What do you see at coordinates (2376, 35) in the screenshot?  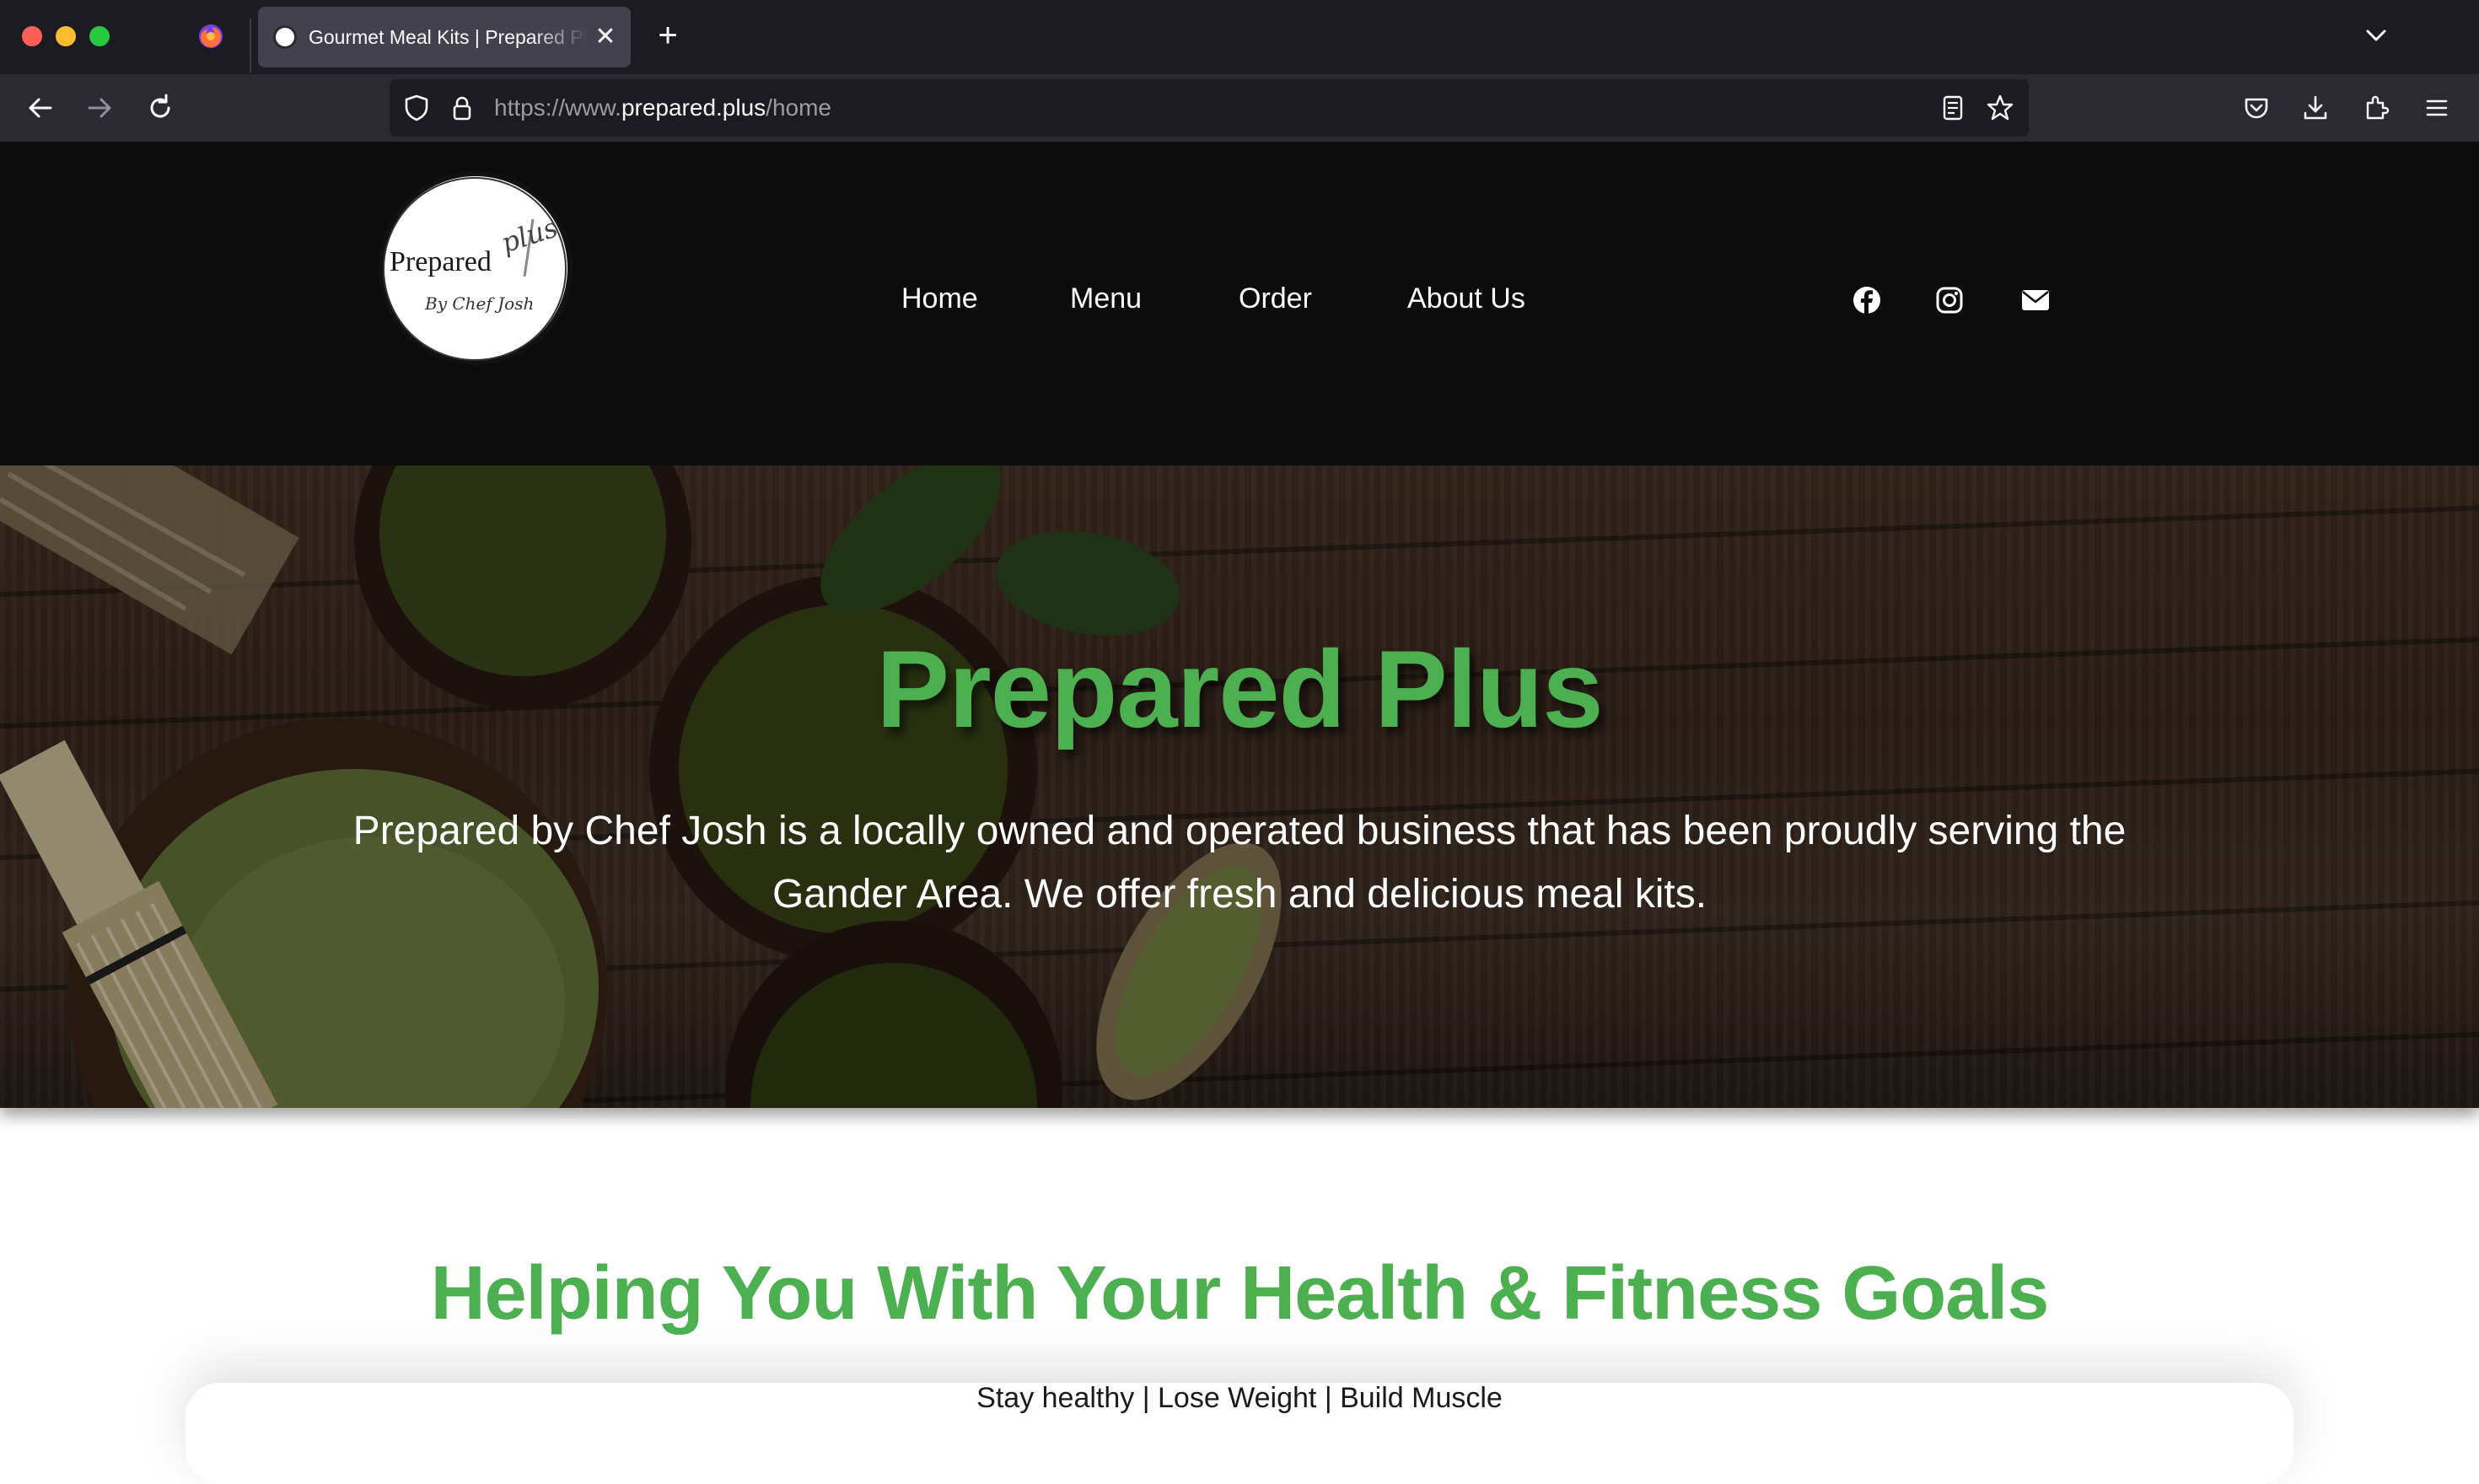 I see `chevron-down-icon` at bounding box center [2376, 35].